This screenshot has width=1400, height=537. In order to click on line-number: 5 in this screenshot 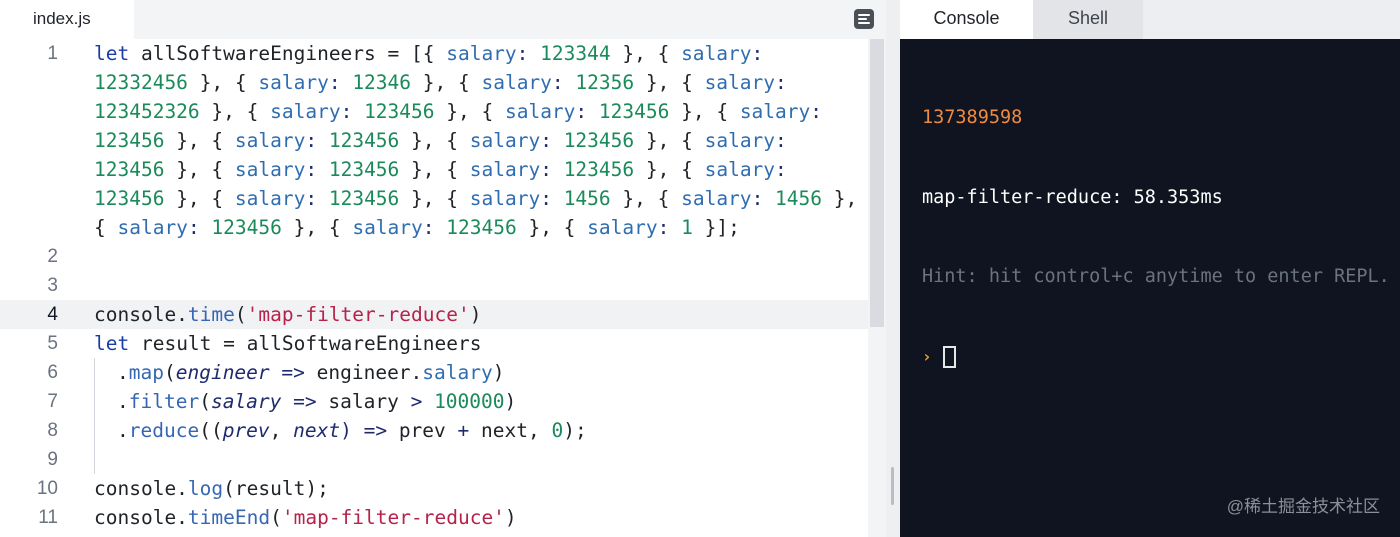, I will do `click(52, 343)`.